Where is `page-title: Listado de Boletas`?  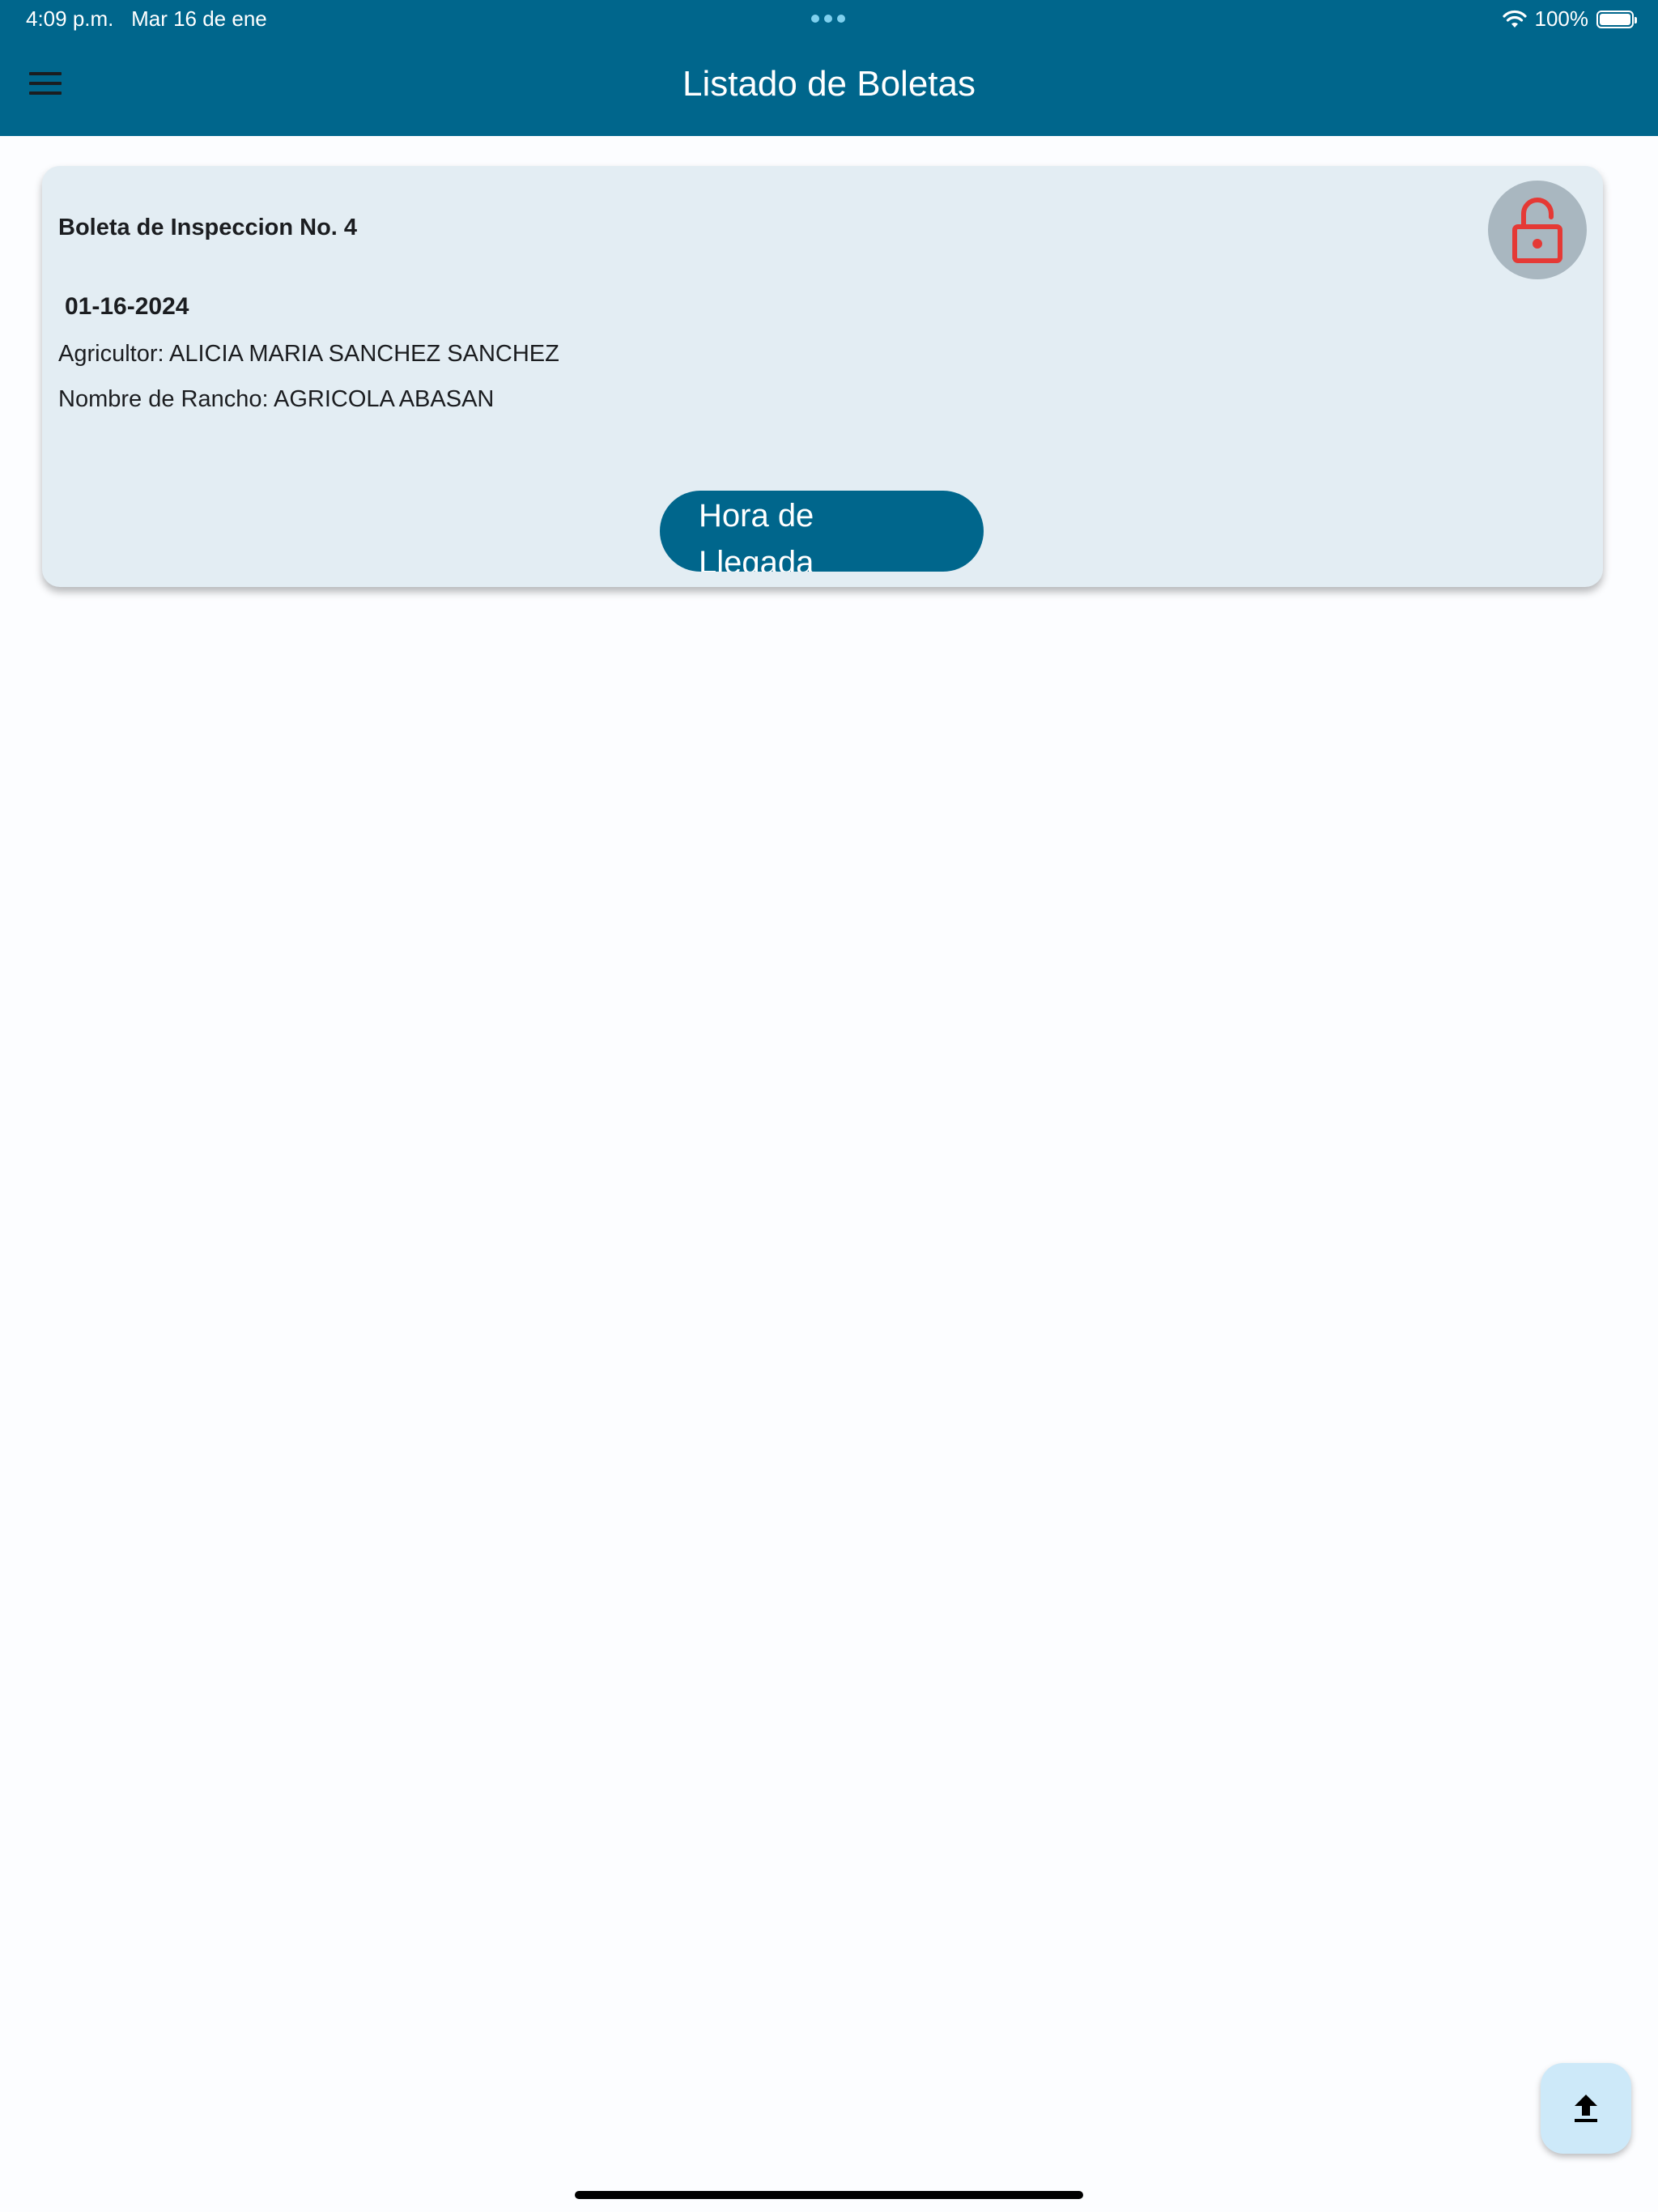
page-title: Listado de Boletas is located at coordinates (829, 84).